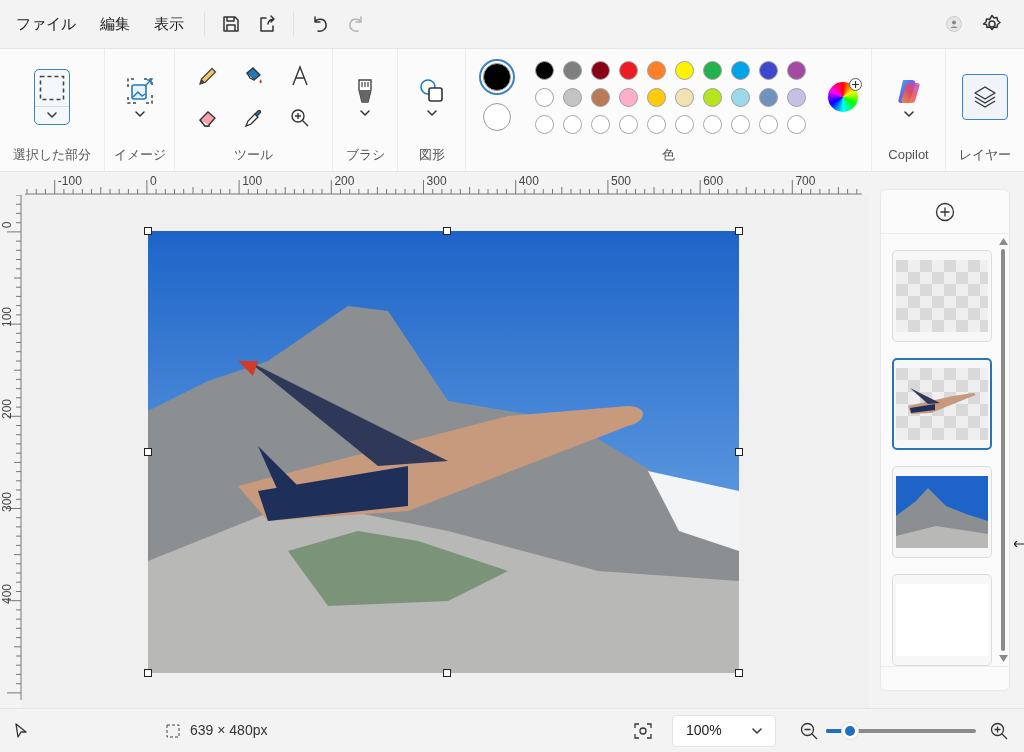 Image resolution: width=1024 pixels, height=752 pixels. What do you see at coordinates (431, 155) in the screenshot?
I see `group-label: 図形` at bounding box center [431, 155].